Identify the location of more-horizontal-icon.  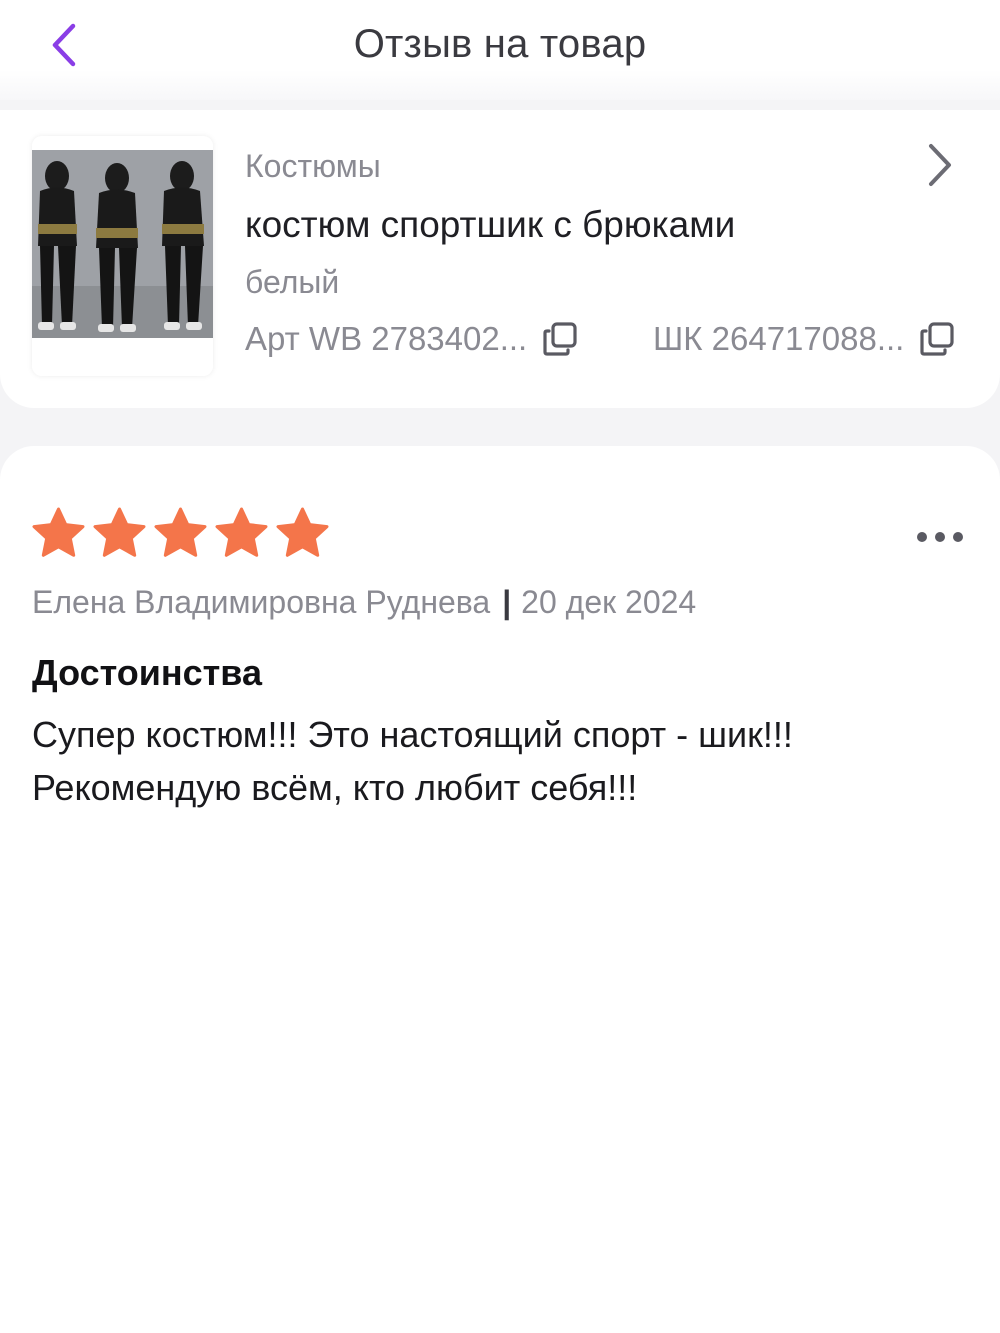
(940, 537).